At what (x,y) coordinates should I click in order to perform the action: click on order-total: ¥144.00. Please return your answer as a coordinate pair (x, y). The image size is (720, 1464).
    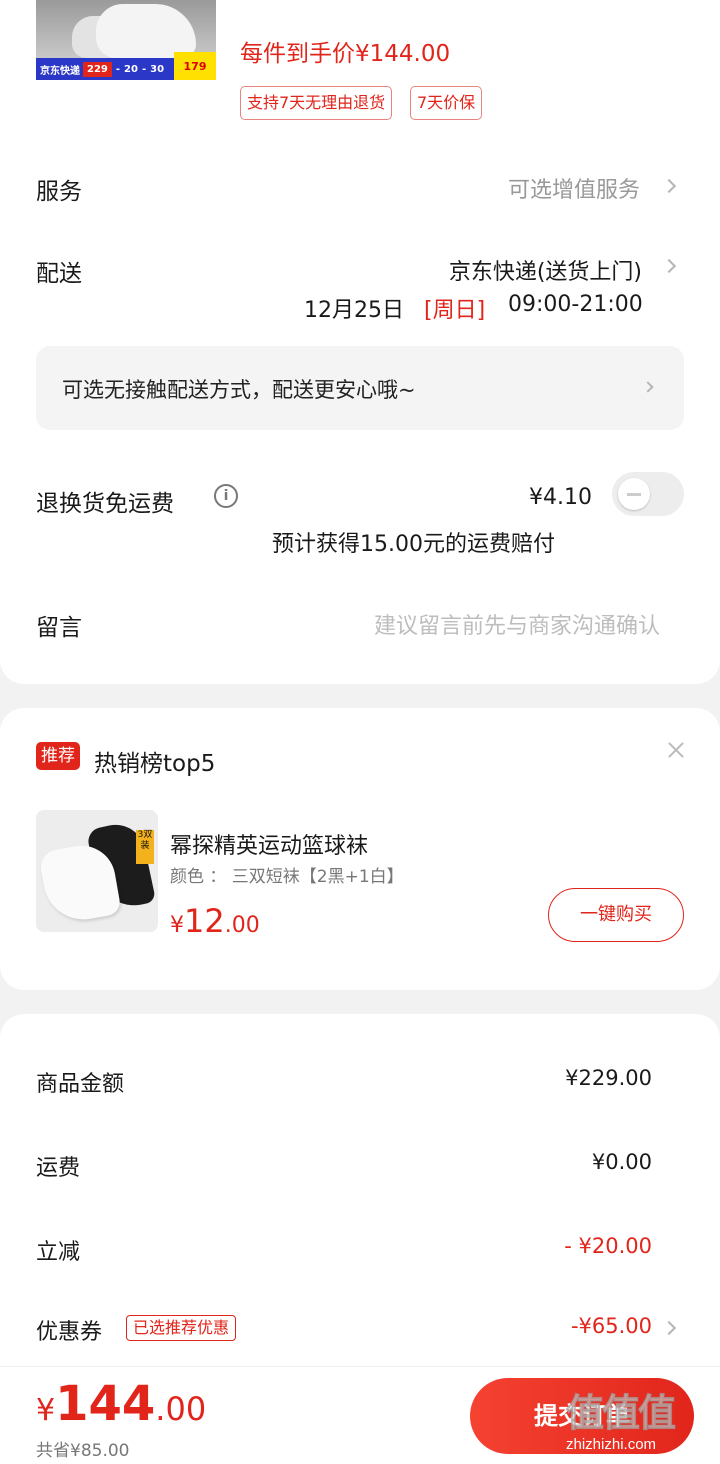
    Looking at the image, I should click on (121, 1404).